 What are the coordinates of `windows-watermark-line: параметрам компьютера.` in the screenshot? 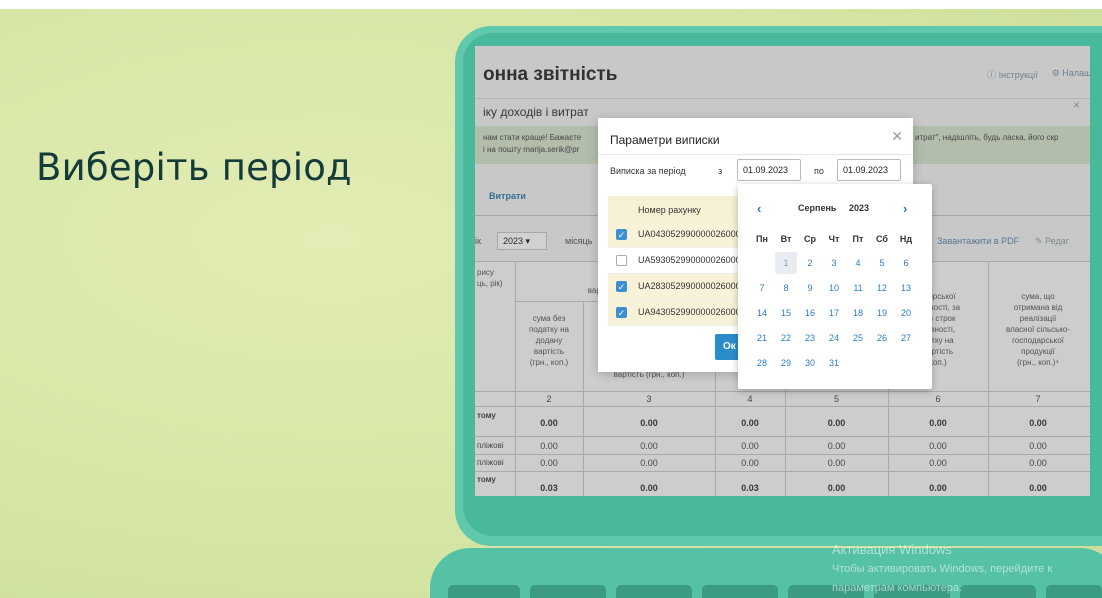 It's located at (897, 588).